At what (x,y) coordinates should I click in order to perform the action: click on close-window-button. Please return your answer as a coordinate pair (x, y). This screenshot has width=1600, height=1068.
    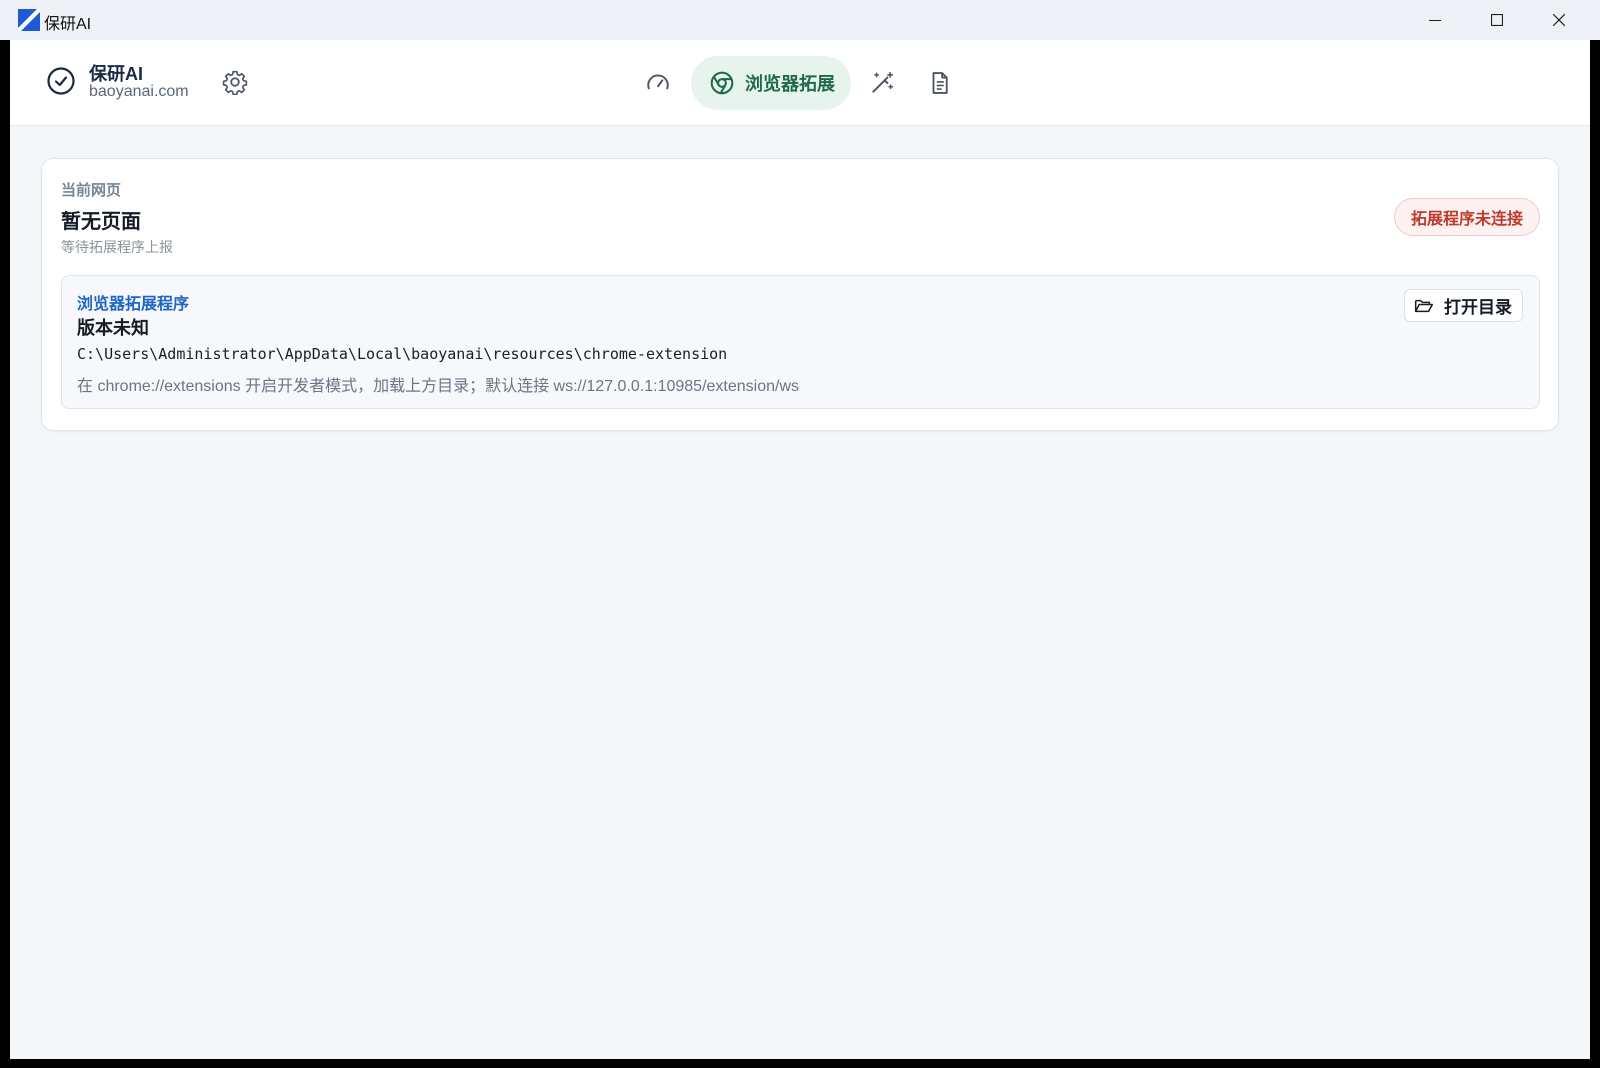
    Looking at the image, I should click on (1559, 20).